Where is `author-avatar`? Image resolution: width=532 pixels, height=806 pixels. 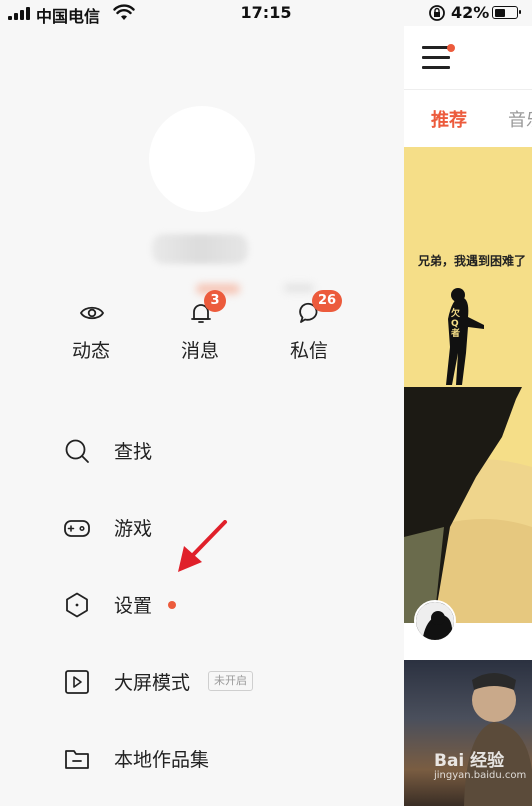
author-avatar is located at coordinates (435, 621).